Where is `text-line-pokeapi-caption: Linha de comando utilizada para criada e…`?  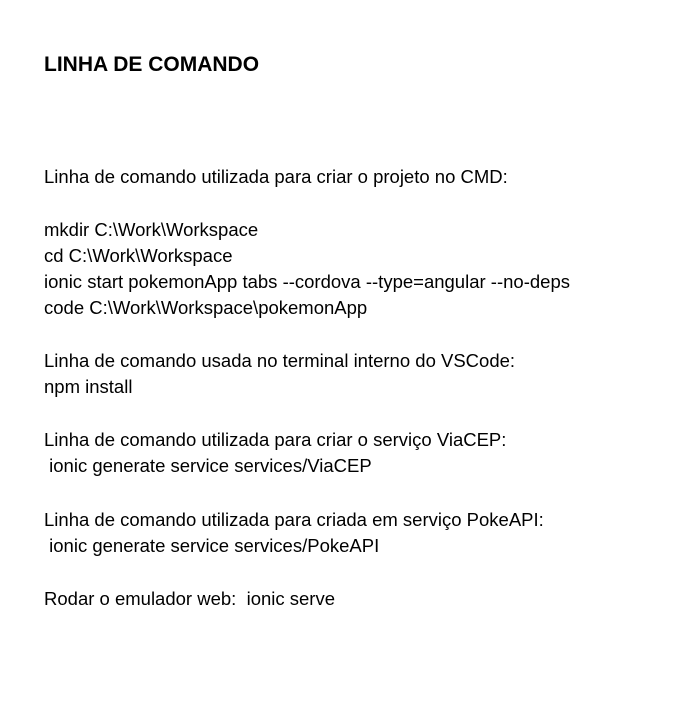
text-line-pokeapi-caption: Linha de comando utilizada para criada e… is located at coordinates (294, 519).